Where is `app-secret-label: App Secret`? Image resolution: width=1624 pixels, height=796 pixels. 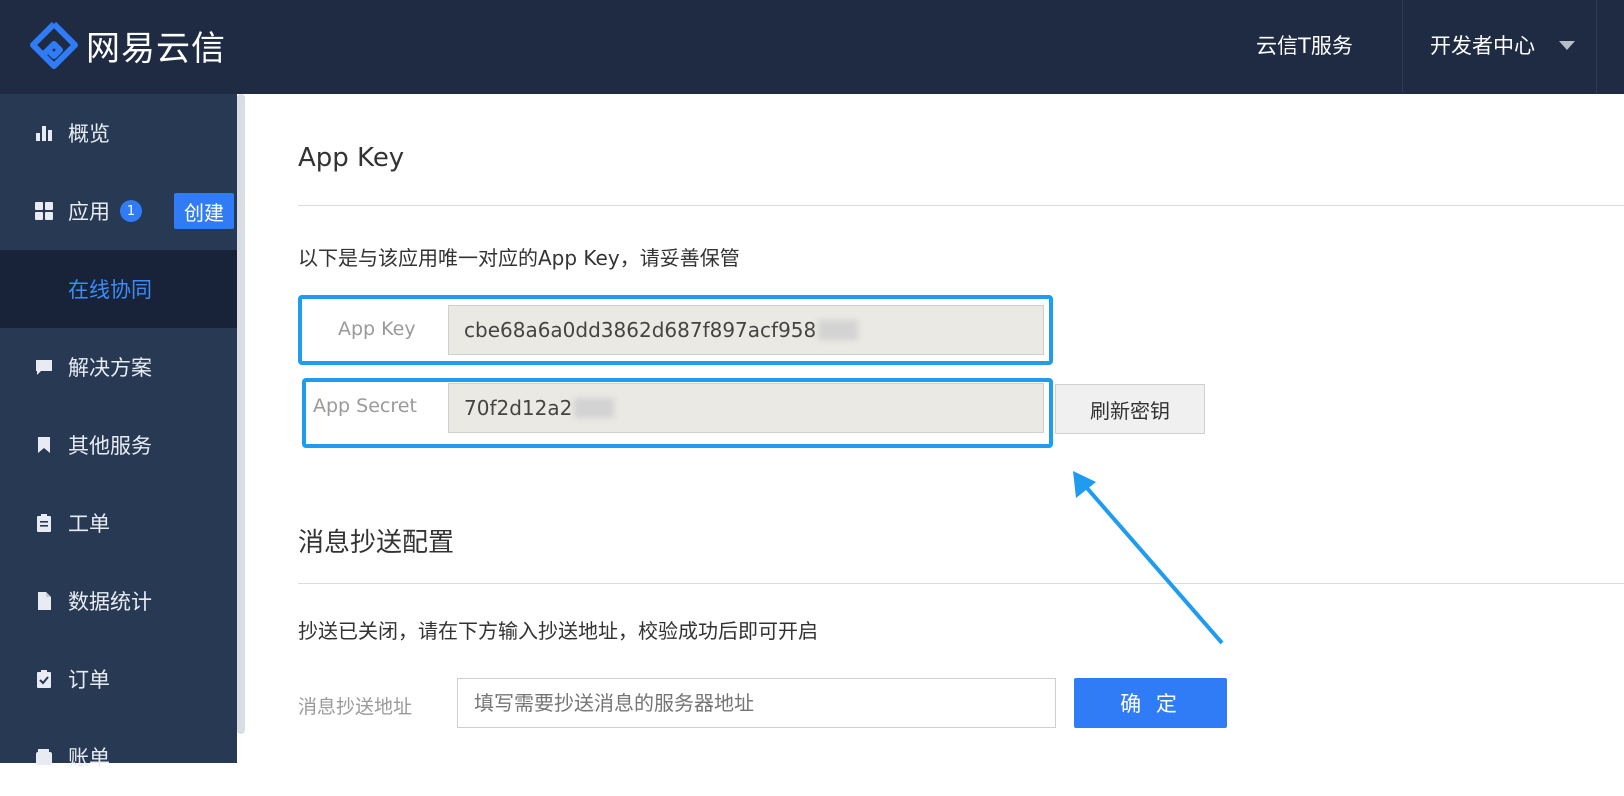
app-secret-label: App Secret is located at coordinates (365, 406).